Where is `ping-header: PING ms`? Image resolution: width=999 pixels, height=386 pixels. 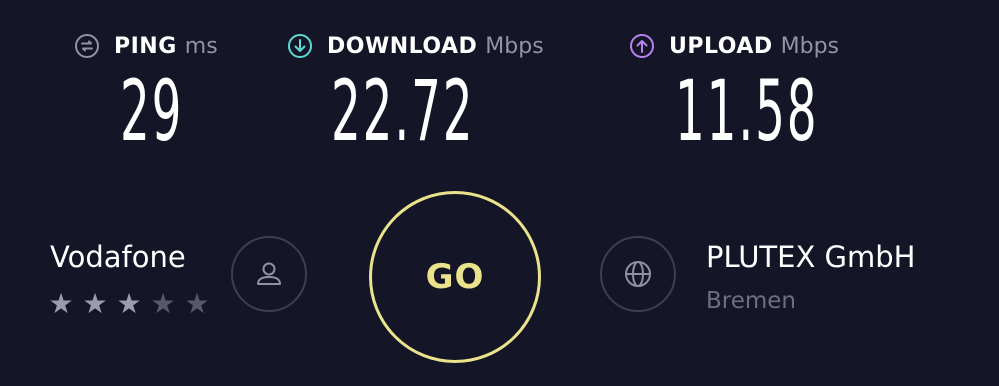 ping-header: PING ms is located at coordinates (146, 46).